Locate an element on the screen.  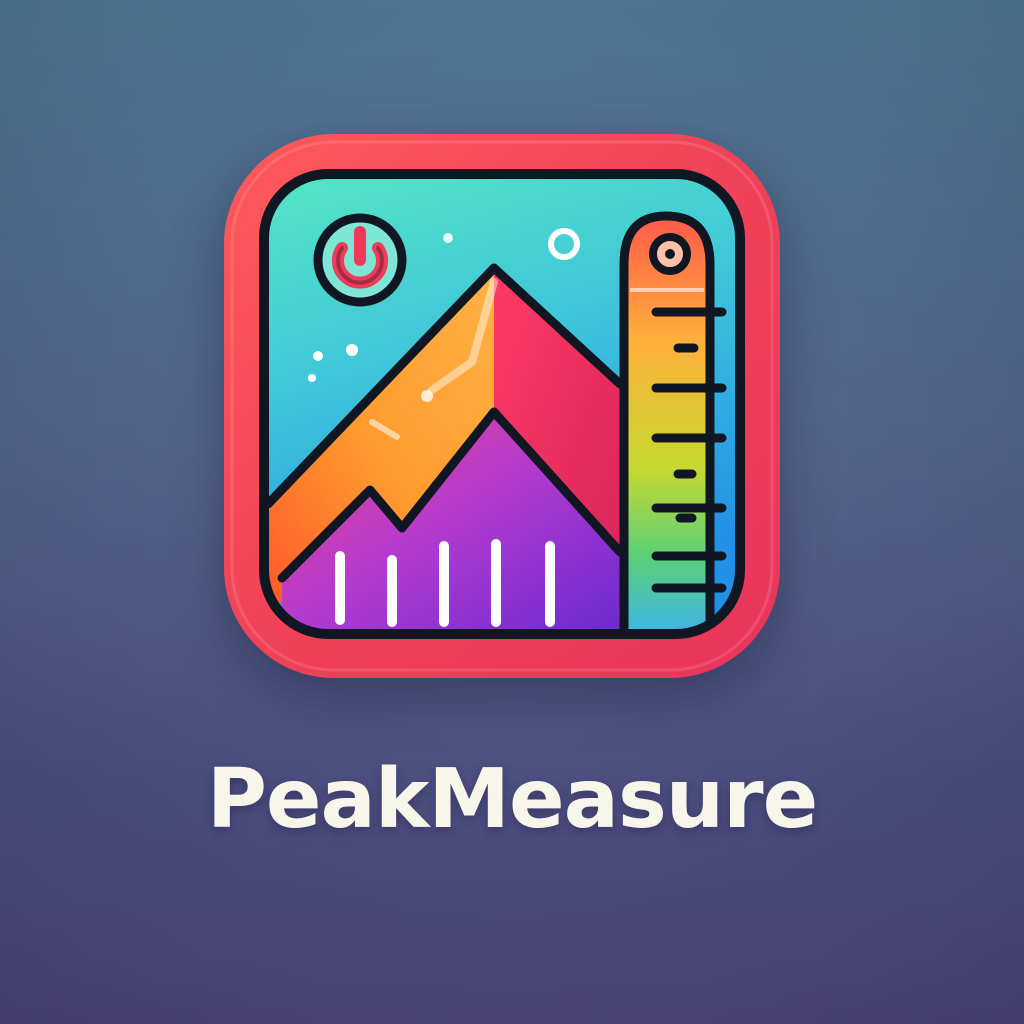
power-icon is located at coordinates (360, 260).